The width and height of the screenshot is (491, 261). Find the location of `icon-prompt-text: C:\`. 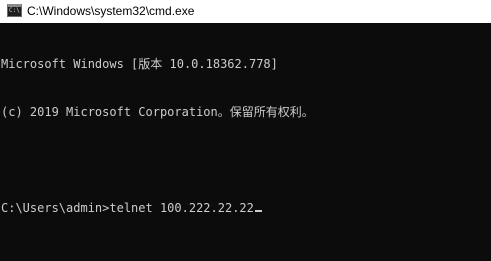

icon-prompt-text: C:\ is located at coordinates (14, 10).